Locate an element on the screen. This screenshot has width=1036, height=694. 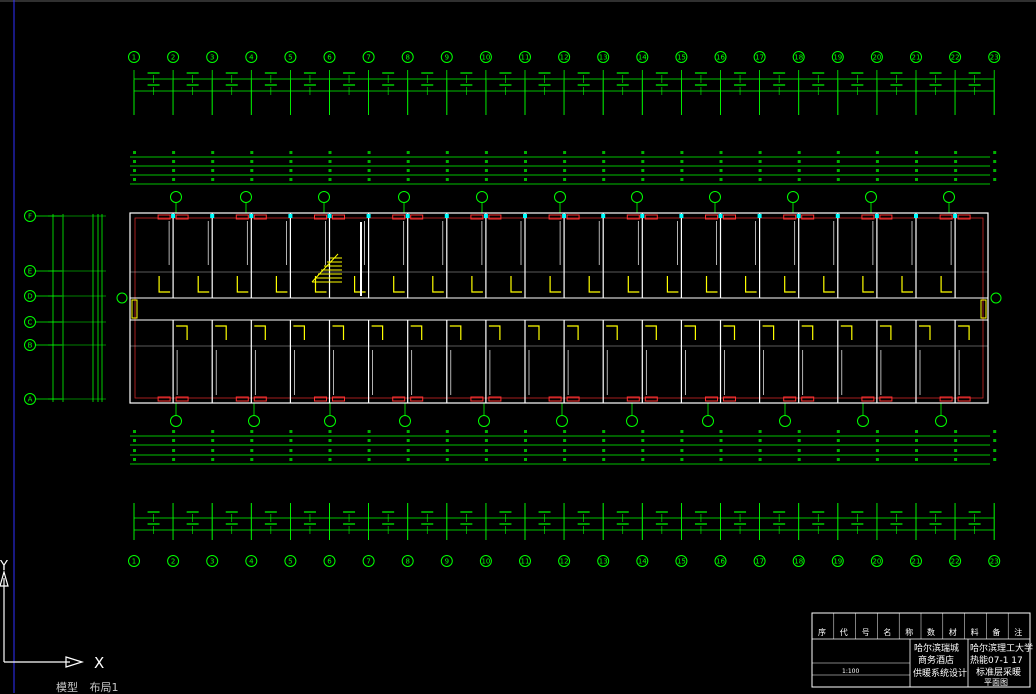
title-block-header-cell: 备 is located at coordinates (996, 632).